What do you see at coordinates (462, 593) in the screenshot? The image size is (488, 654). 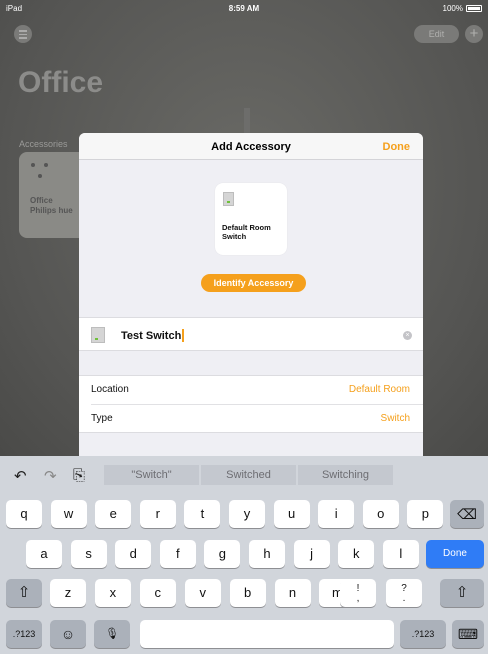 I see `shift-key-right: ⇧` at bounding box center [462, 593].